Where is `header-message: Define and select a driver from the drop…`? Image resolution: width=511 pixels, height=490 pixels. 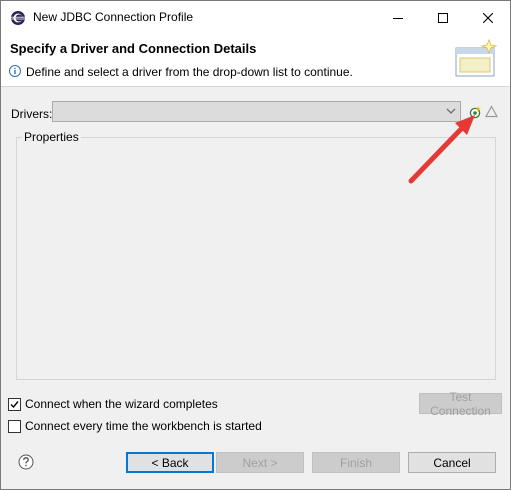 header-message: Define and select a driver from the drop… is located at coordinates (189, 72).